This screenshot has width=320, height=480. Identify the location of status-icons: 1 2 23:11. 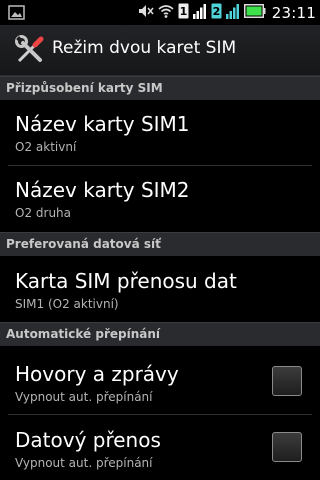
(227, 12).